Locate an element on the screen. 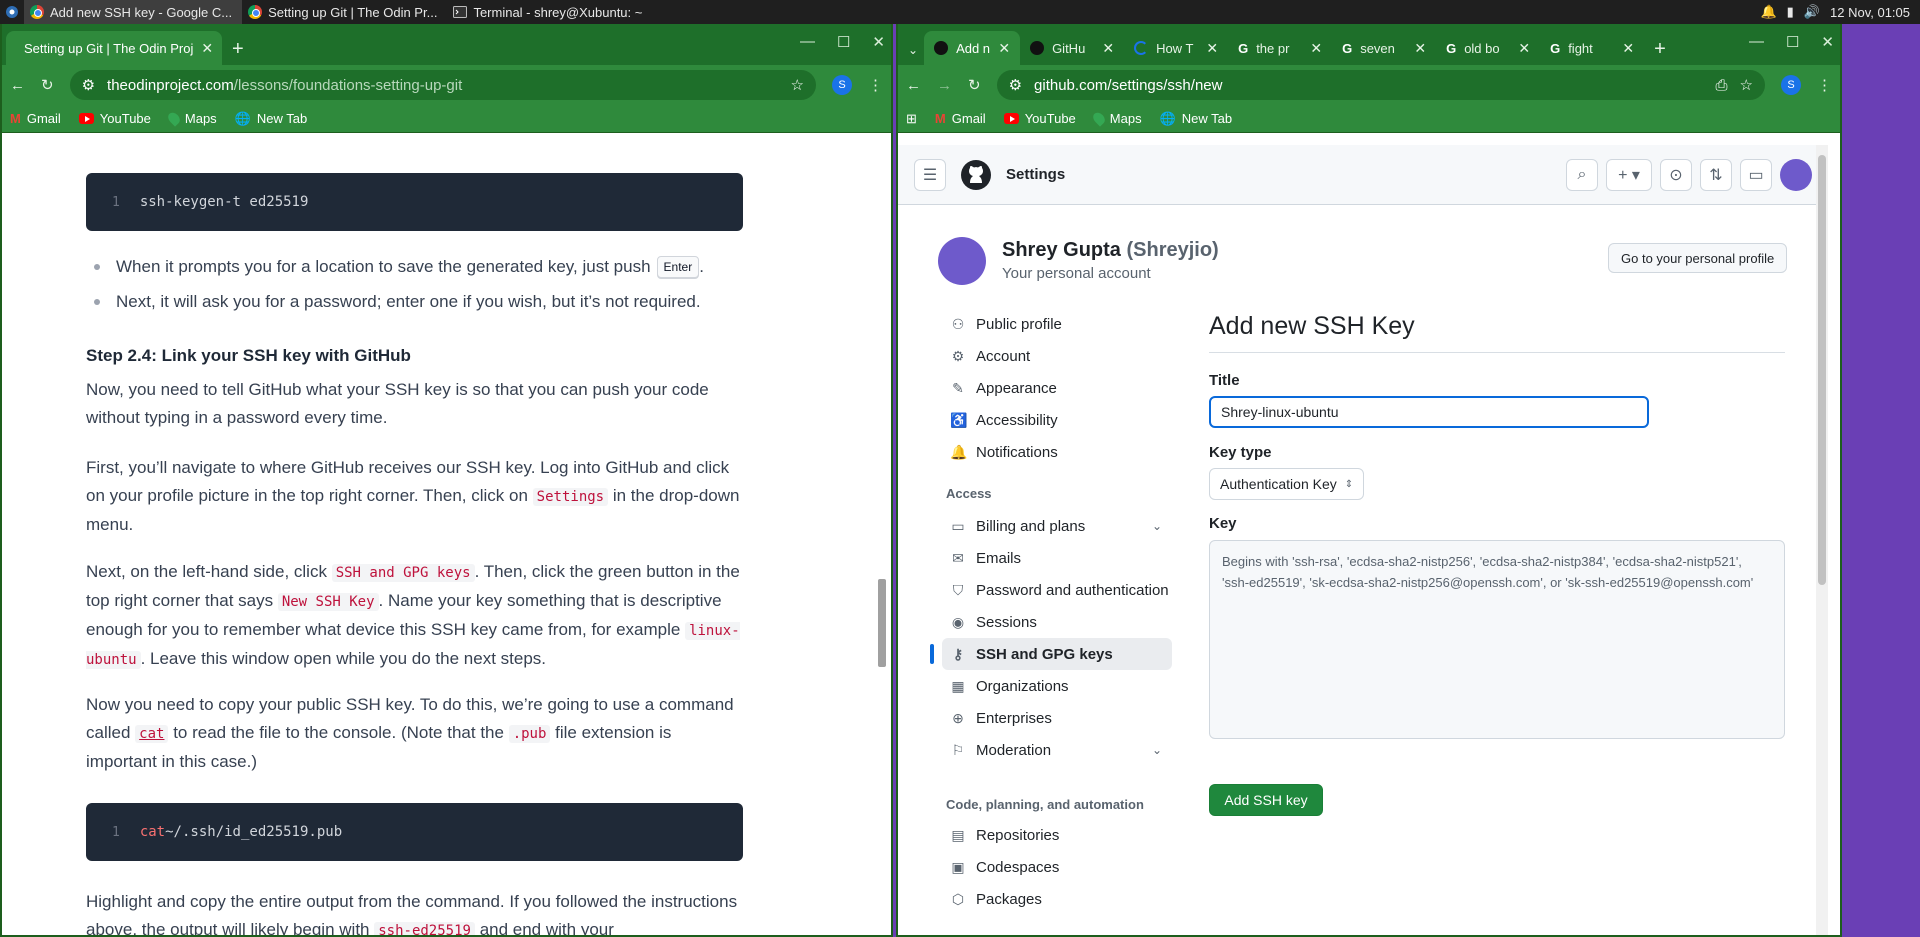 The image size is (1920, 937). code-block-cat-pubkey: 1 cat ~/.ssh/id_ed25519.pub is located at coordinates (414, 832).